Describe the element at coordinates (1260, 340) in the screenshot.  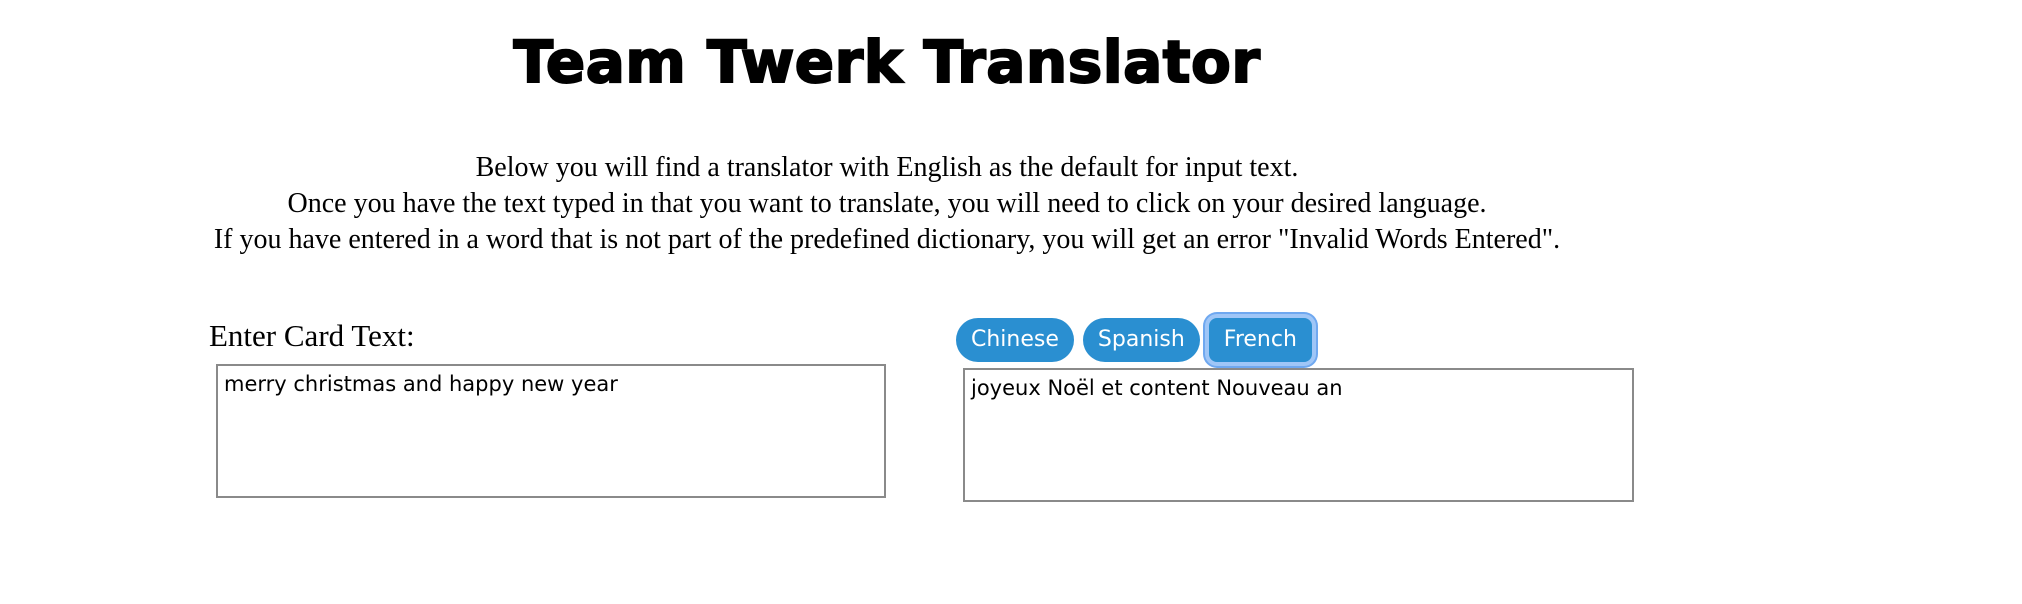
I see `french-button: French` at that location.